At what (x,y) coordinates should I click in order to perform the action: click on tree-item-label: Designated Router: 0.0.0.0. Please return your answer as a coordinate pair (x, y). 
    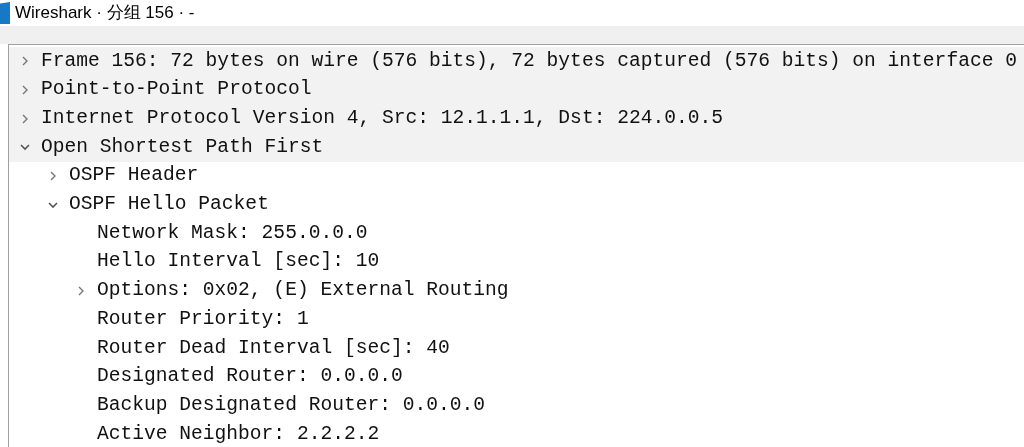
    Looking at the image, I should click on (250, 377).